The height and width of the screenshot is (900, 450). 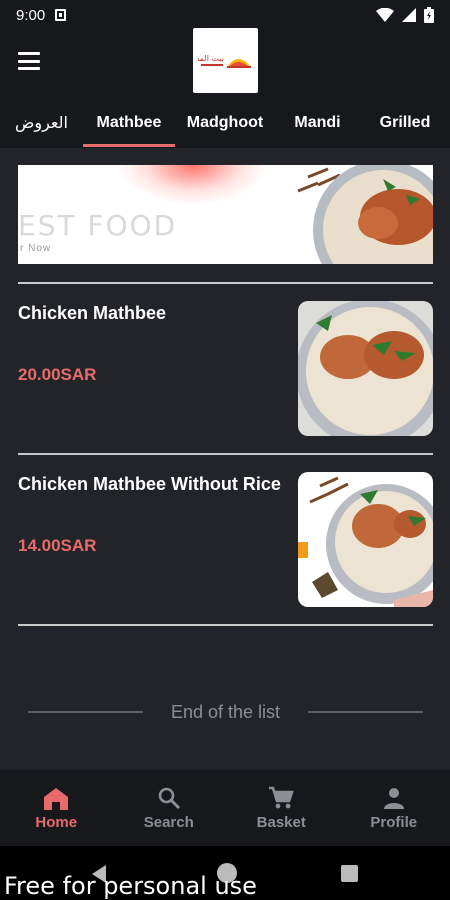 I want to click on tab-label: Madghoot, so click(x=225, y=122).